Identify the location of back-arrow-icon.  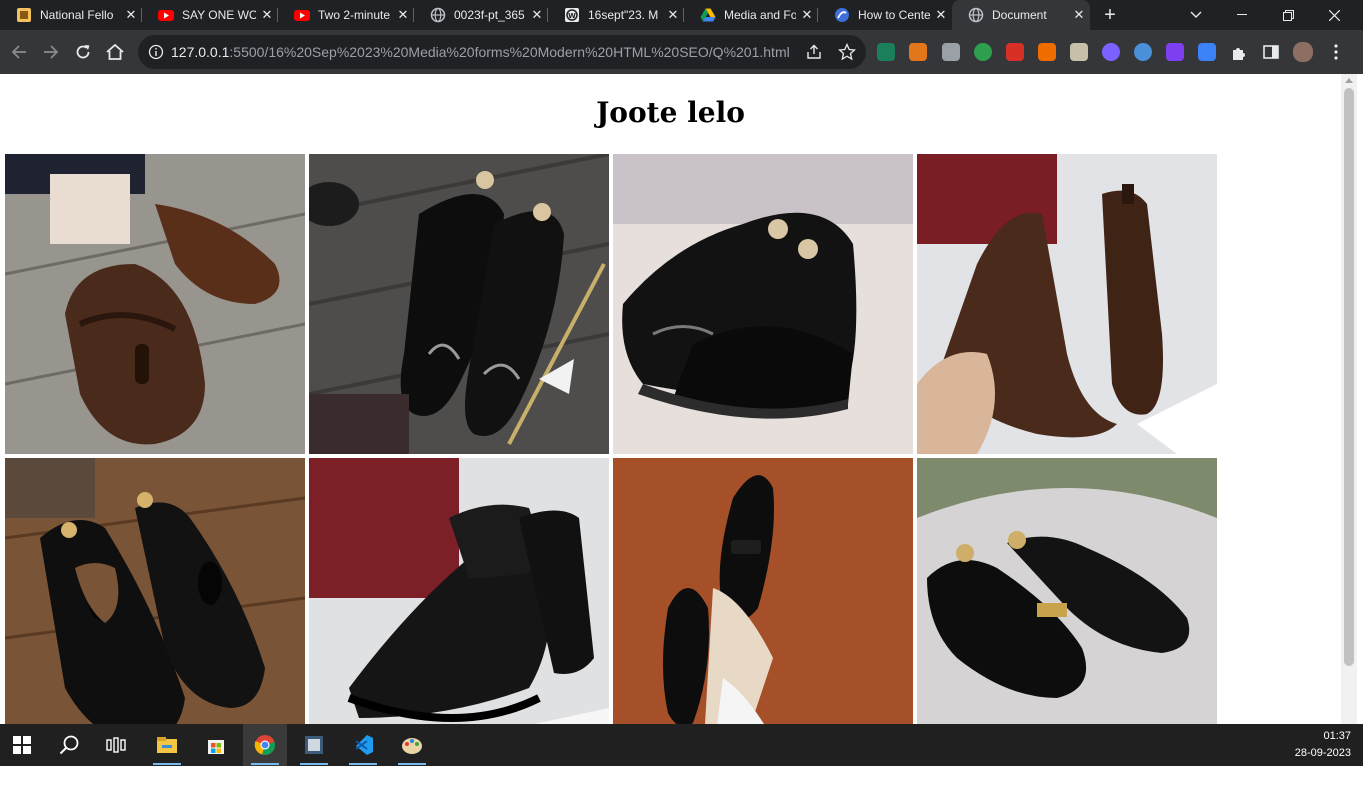
(19, 52).